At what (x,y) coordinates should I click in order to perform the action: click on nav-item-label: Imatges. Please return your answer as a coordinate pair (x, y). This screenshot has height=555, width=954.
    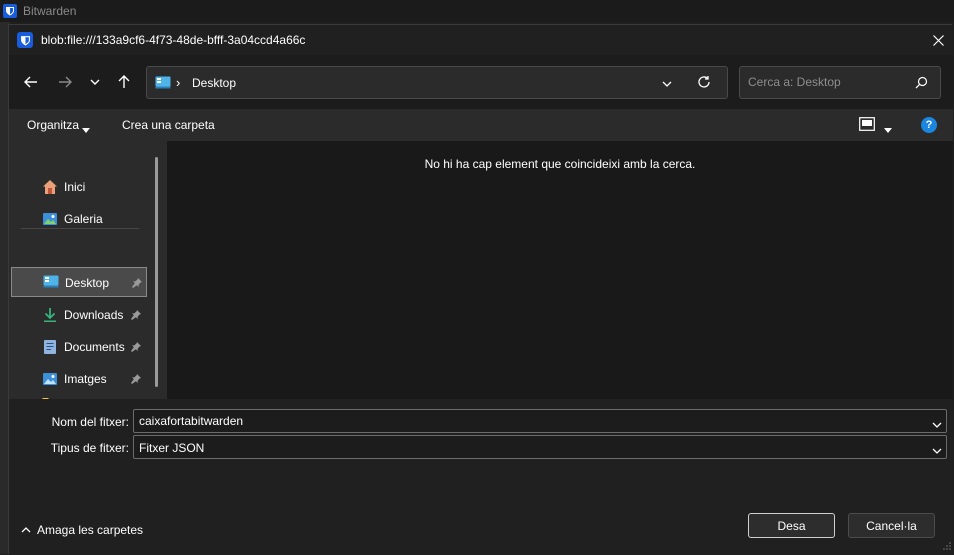
    Looking at the image, I should click on (85, 379).